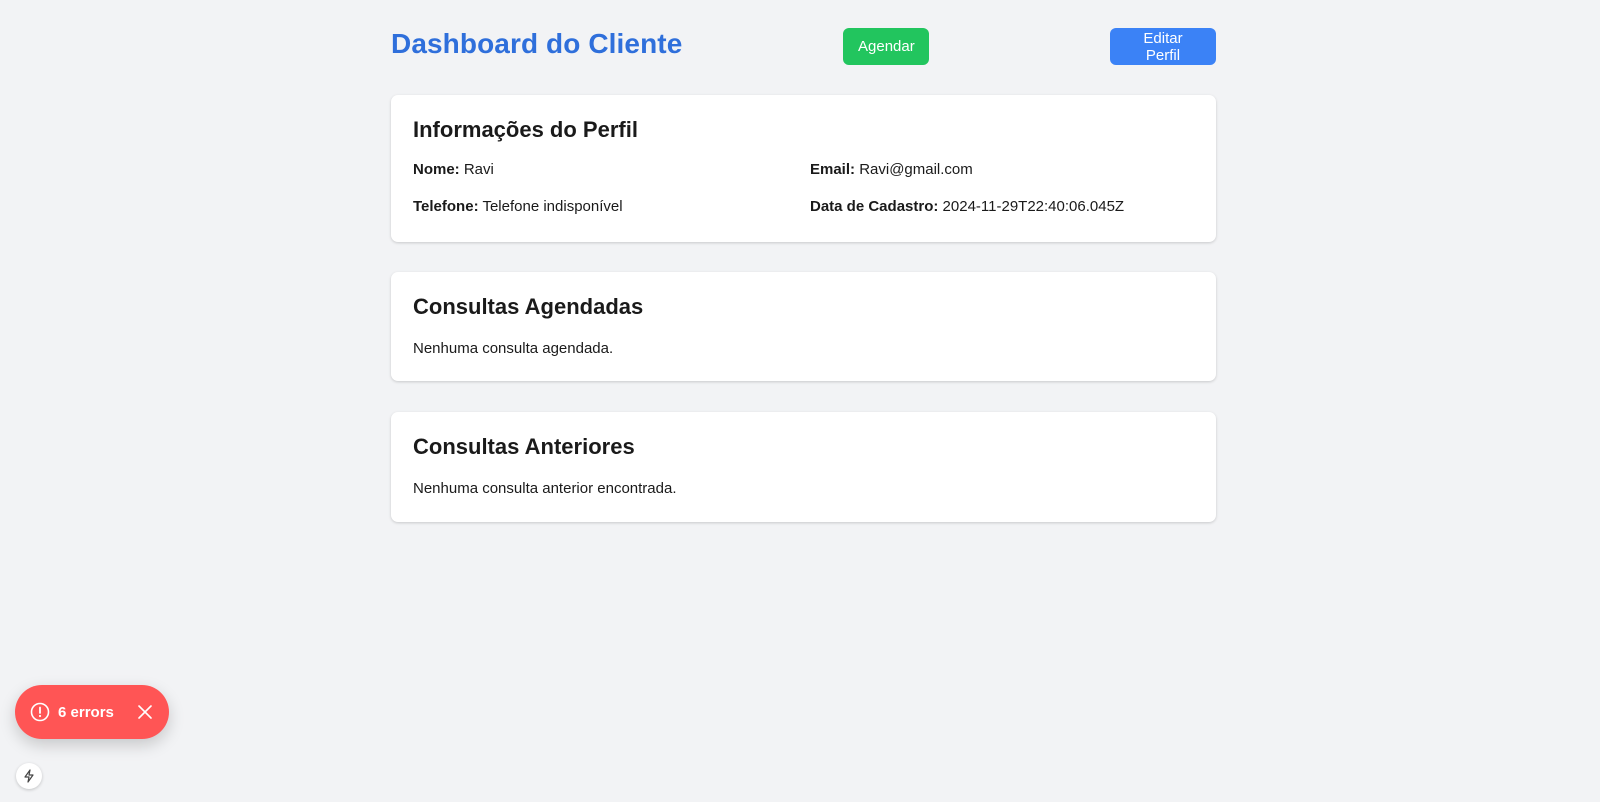 The height and width of the screenshot is (802, 1600). What do you see at coordinates (528, 306) in the screenshot?
I see `upcoming-heading: Consultas Agendadas` at bounding box center [528, 306].